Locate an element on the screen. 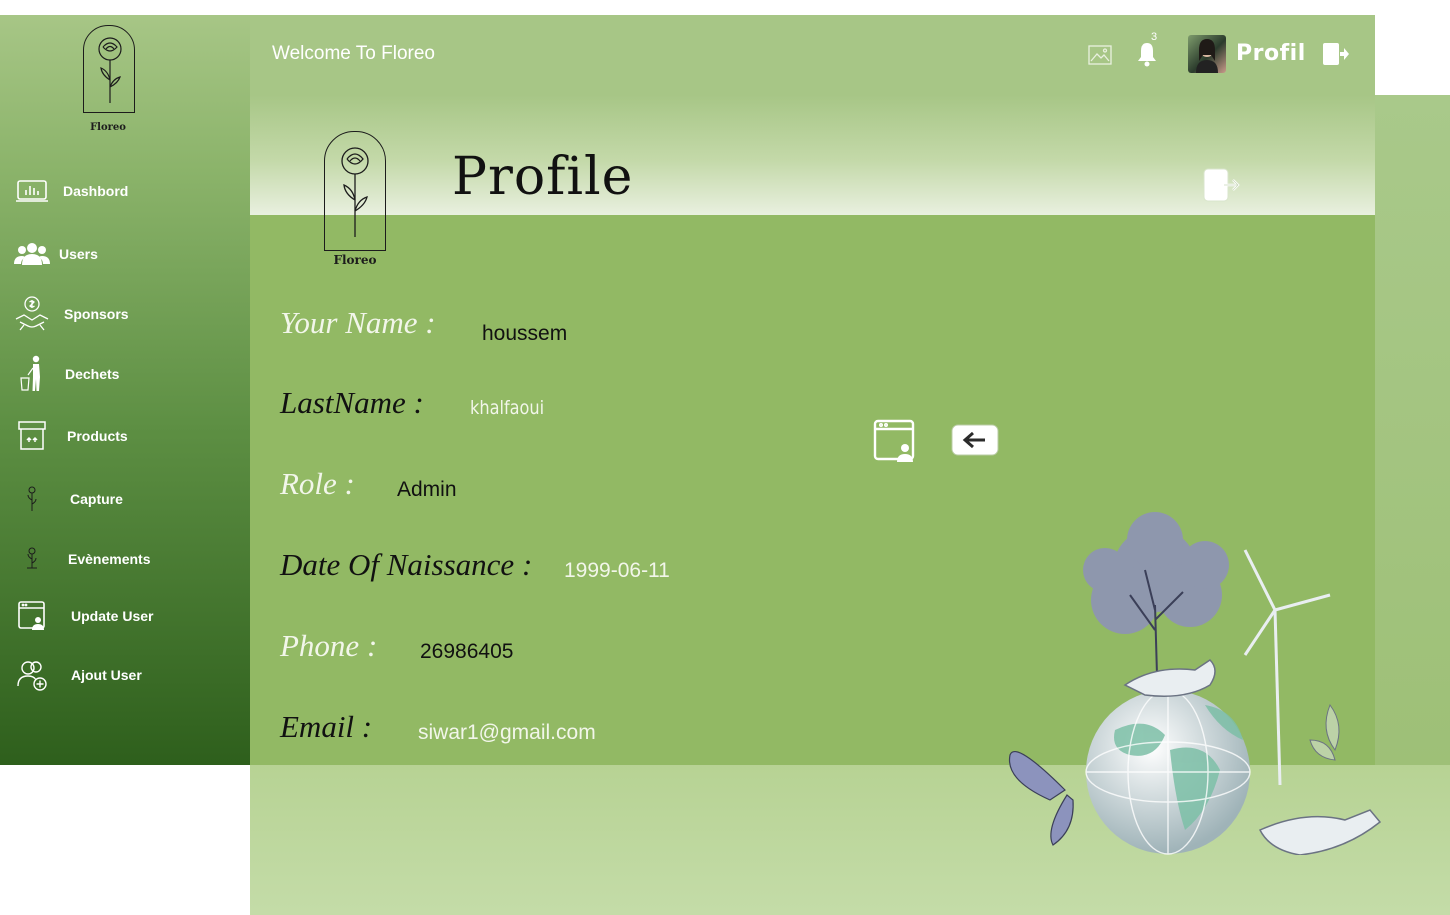  lastname-label: LastName : is located at coordinates (352, 402).